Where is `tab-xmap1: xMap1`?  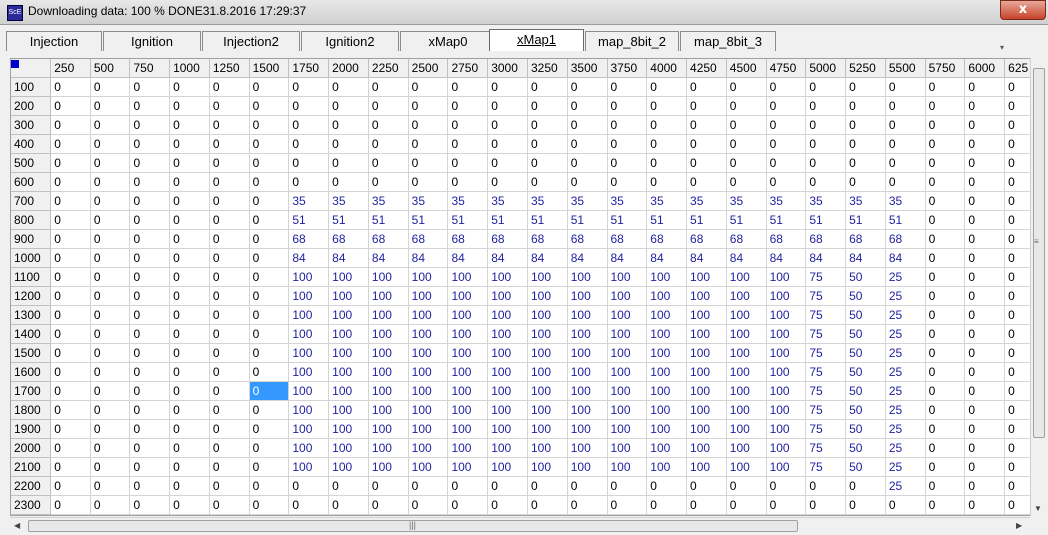
tab-xmap1: xMap1 is located at coordinates (536, 40).